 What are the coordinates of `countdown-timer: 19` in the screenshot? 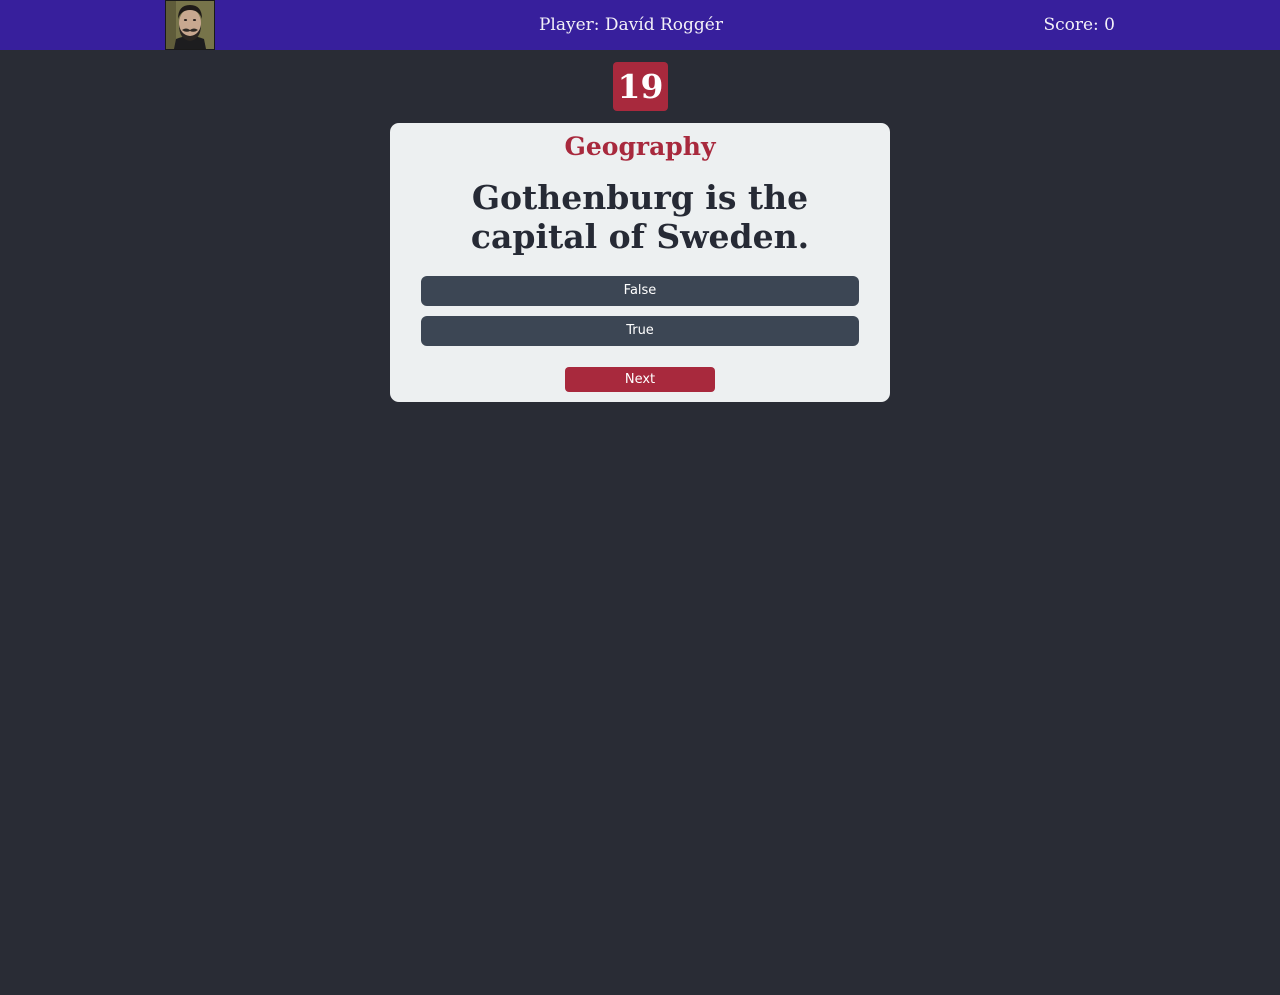 It's located at (640, 86).